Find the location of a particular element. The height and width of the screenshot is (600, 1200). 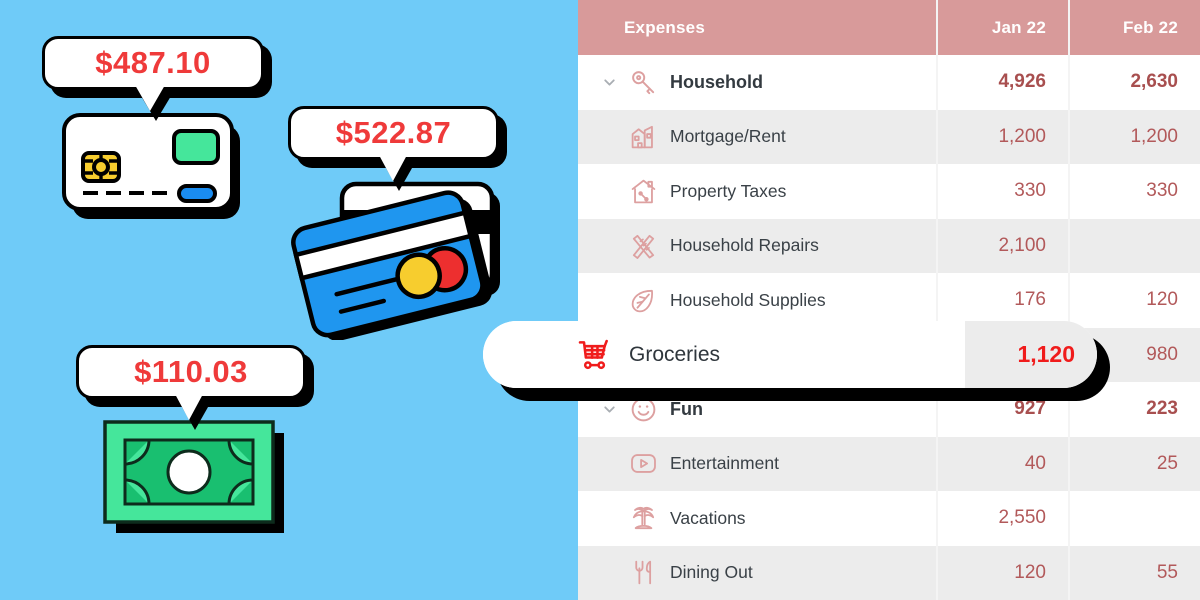

callout-amount-1: $487.10 is located at coordinates (153, 62).